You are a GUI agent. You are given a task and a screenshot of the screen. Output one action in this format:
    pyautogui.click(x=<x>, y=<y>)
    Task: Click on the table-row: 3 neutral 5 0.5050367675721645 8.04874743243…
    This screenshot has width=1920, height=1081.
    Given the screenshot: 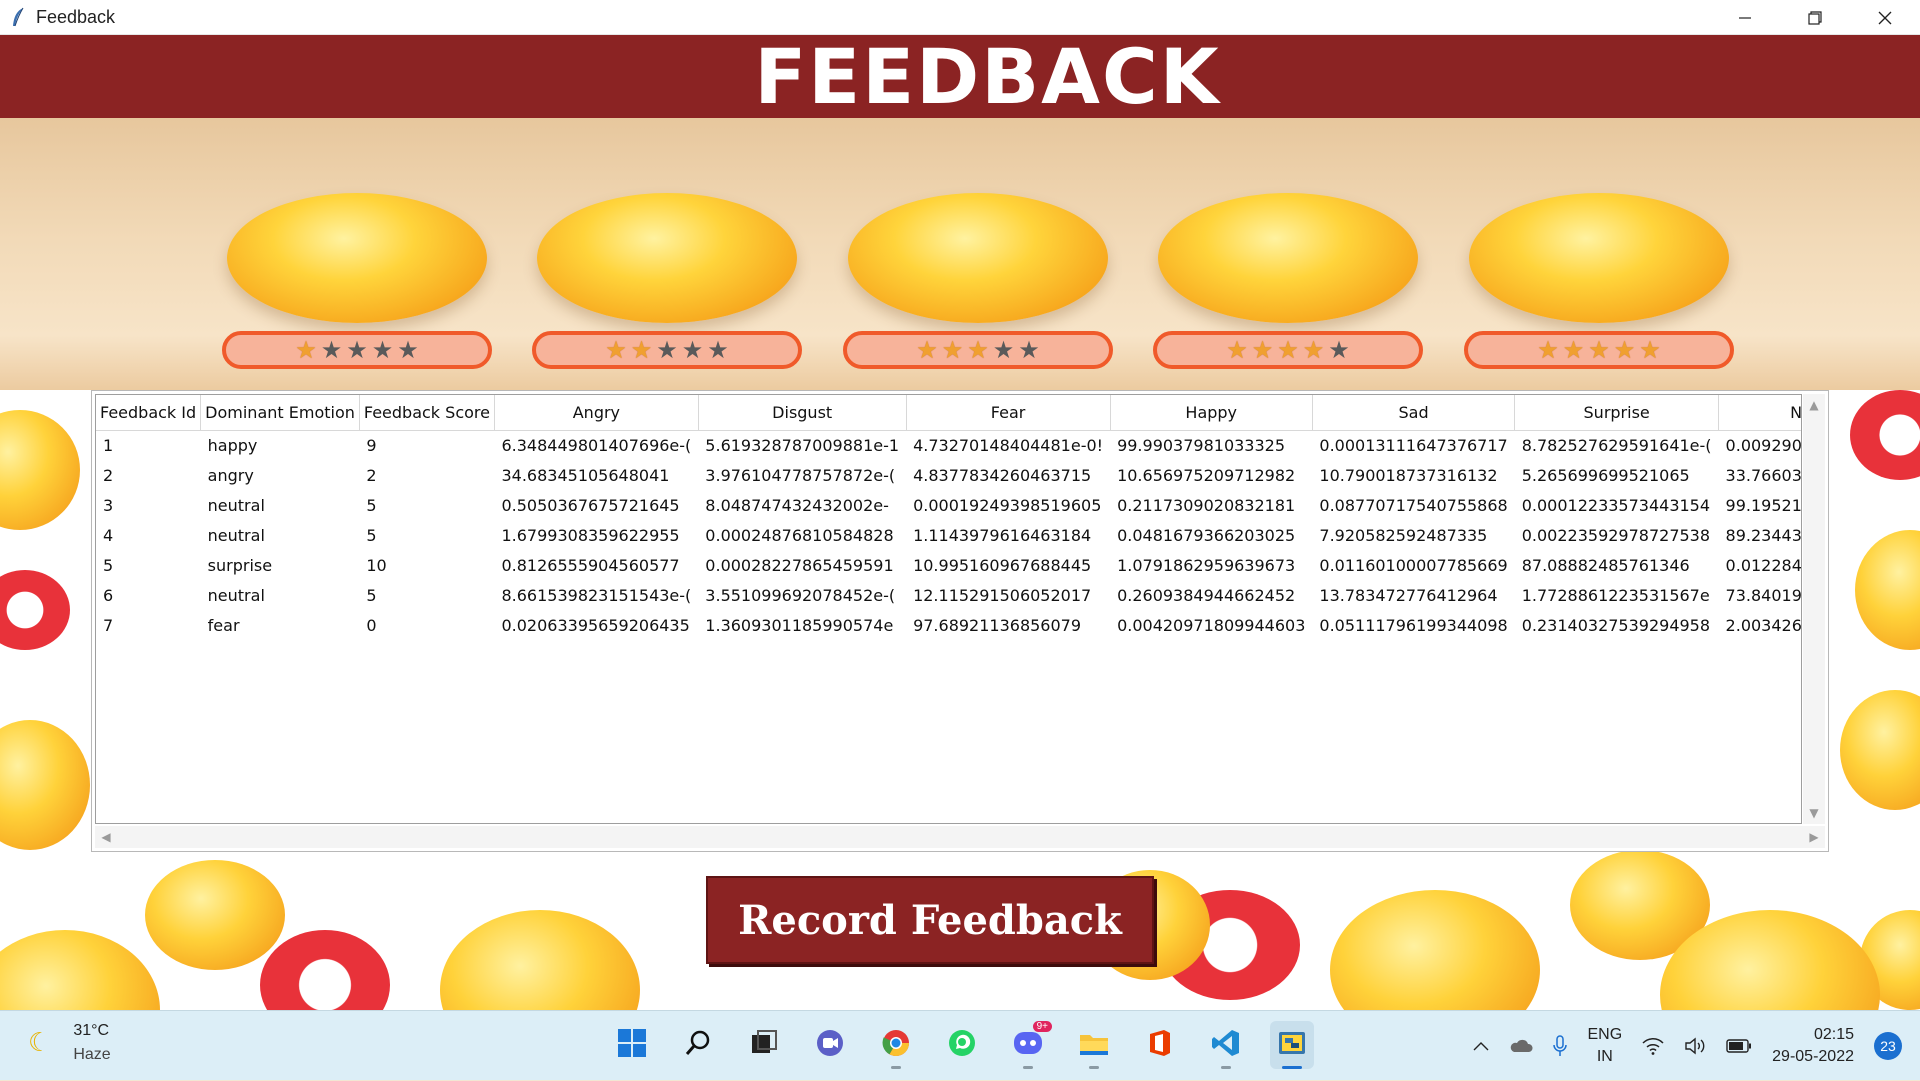 What is the action you would take?
    pyautogui.click(x=948, y=505)
    